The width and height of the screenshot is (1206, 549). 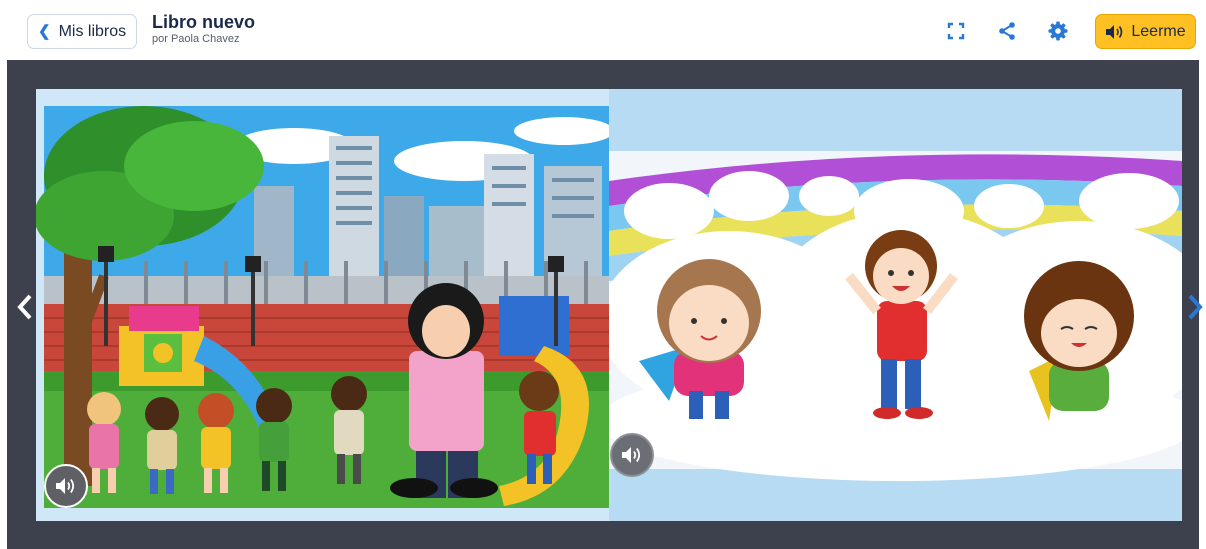 I want to click on share-icon, so click(x=1007, y=31).